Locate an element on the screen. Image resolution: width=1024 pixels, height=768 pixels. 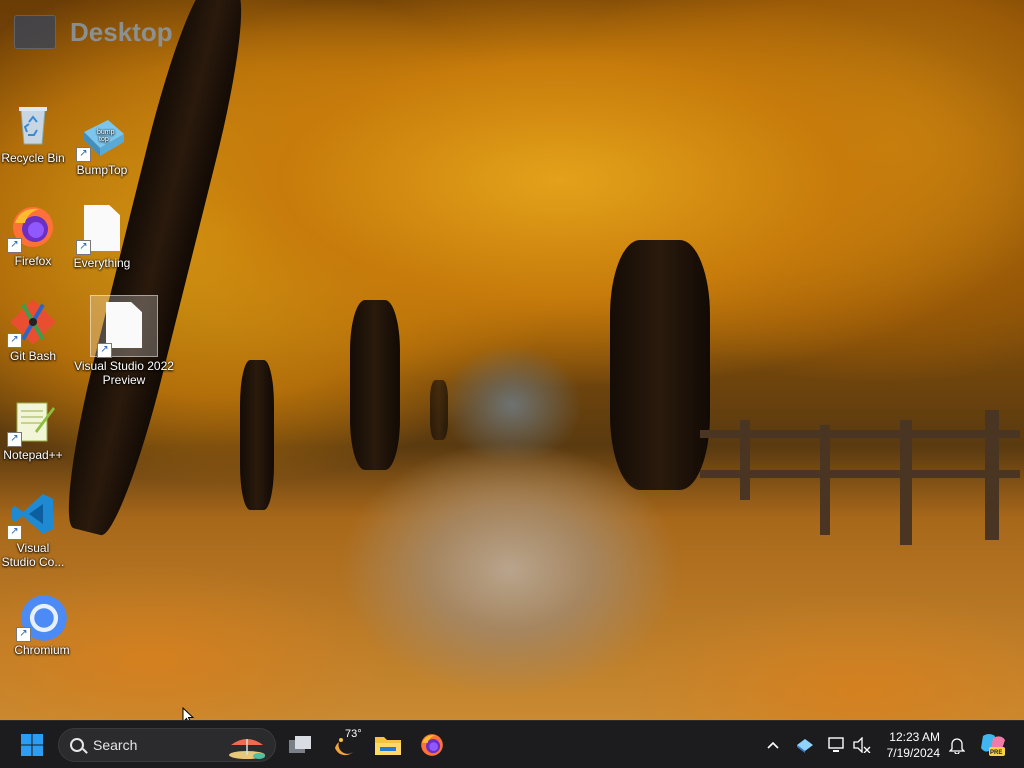
desktop-icon-chromium: ↗ Chromium is located at coordinates (42, 624).